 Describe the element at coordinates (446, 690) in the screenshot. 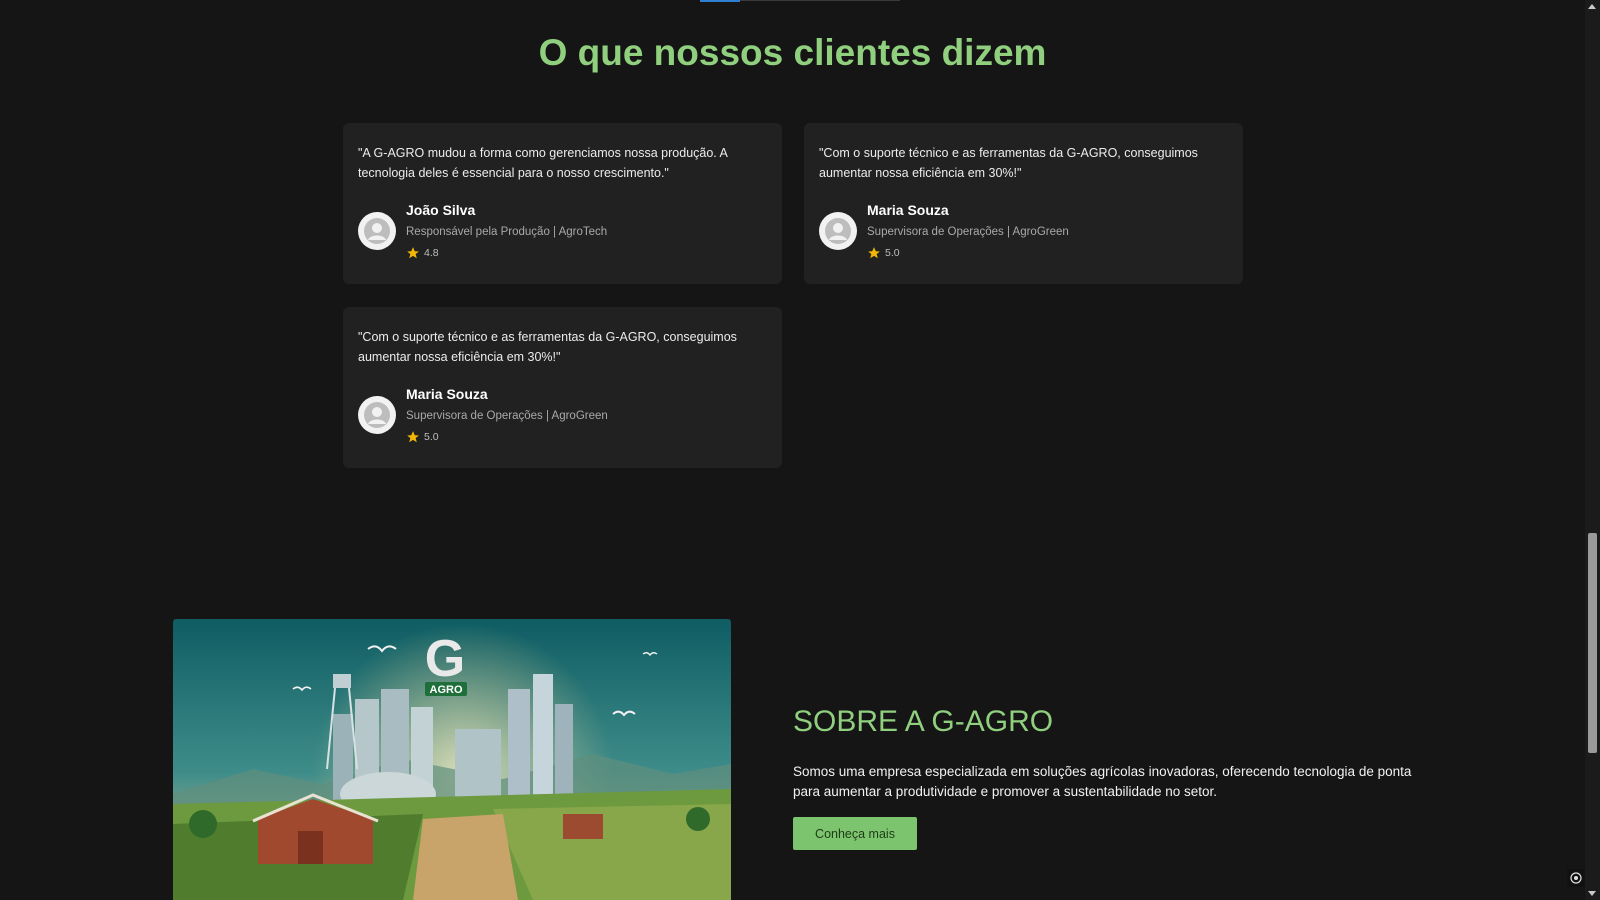

I see `logo-text: AGRO` at that location.